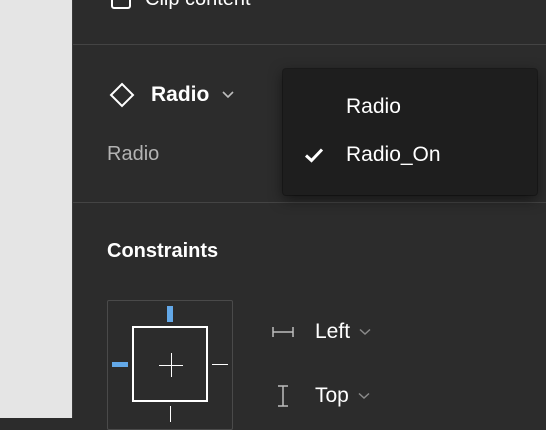 This screenshot has width=546, height=430. What do you see at coordinates (410, 132) in the screenshot?
I see `variant-dropdown-menu: Radio Radio_On` at bounding box center [410, 132].